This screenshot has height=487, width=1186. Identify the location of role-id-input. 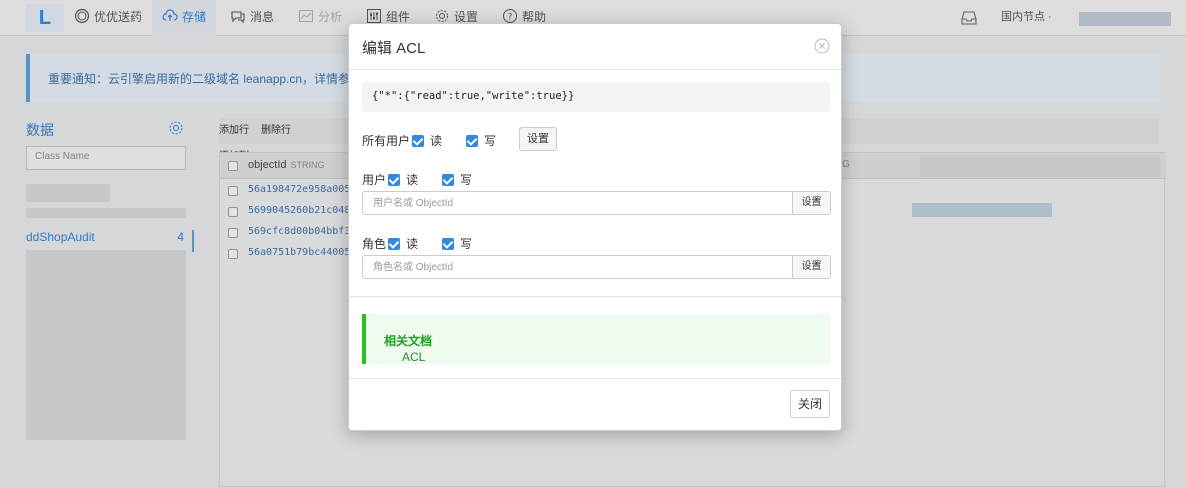
(578, 267).